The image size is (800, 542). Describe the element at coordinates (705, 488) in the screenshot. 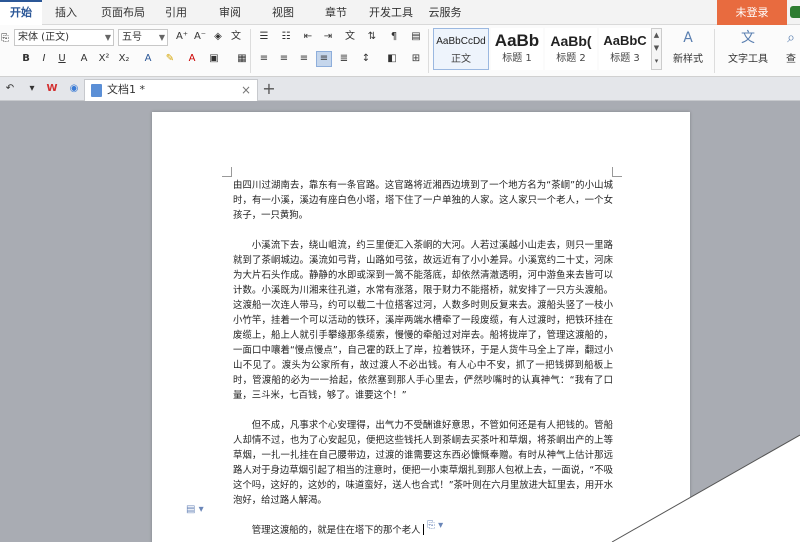

I see `page-fold-overlay` at that location.